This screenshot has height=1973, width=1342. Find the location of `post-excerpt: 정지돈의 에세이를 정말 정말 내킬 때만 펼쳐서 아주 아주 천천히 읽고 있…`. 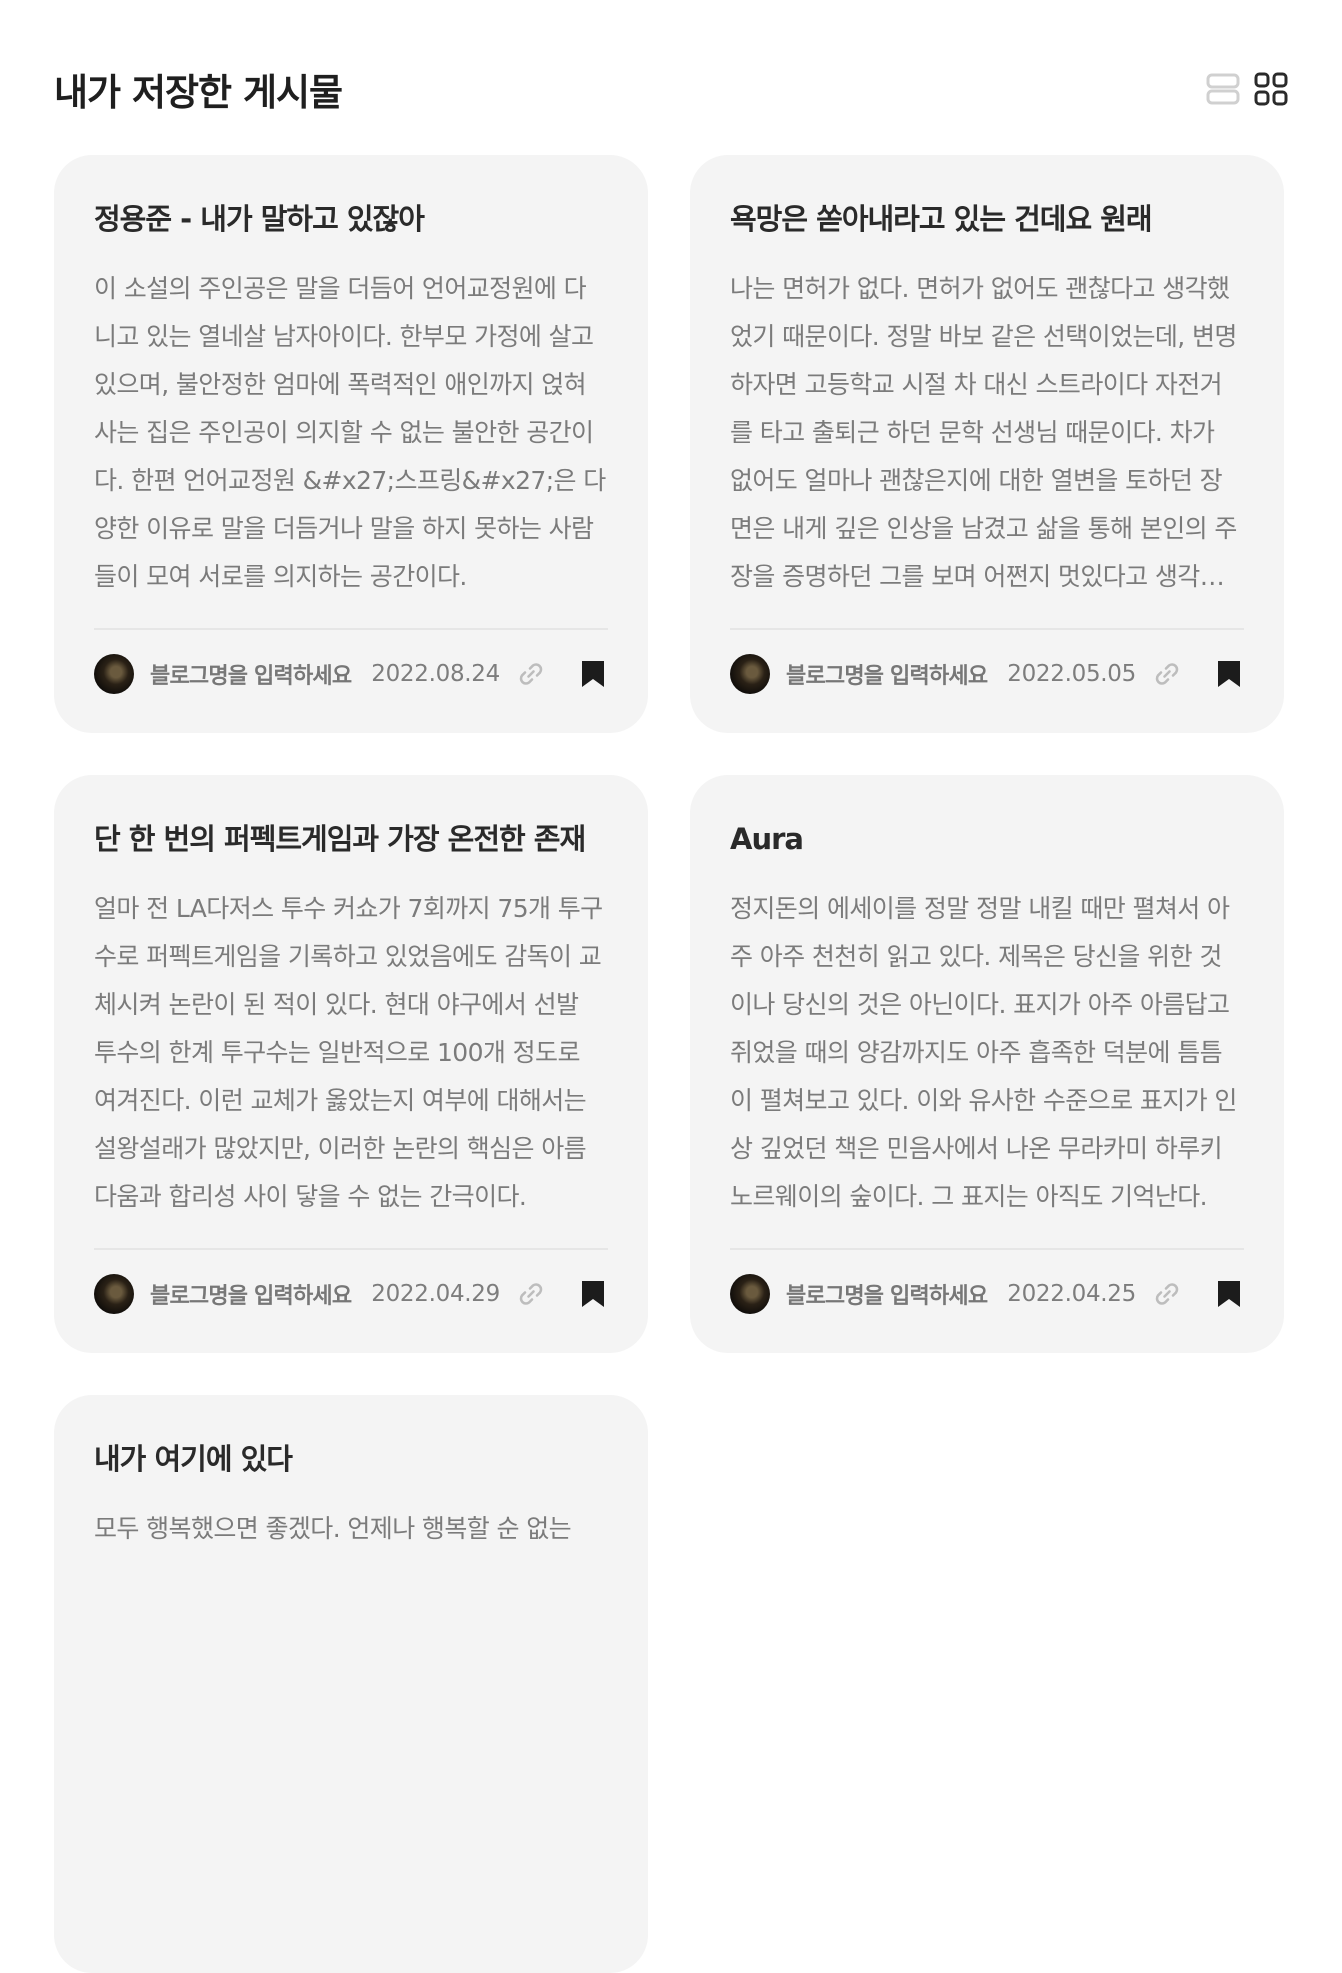

post-excerpt: 정지돈의 에세이를 정말 정말 내킬 때만 펼쳐서 아주 아주 천천히 읽고 있… is located at coordinates (983, 1052).